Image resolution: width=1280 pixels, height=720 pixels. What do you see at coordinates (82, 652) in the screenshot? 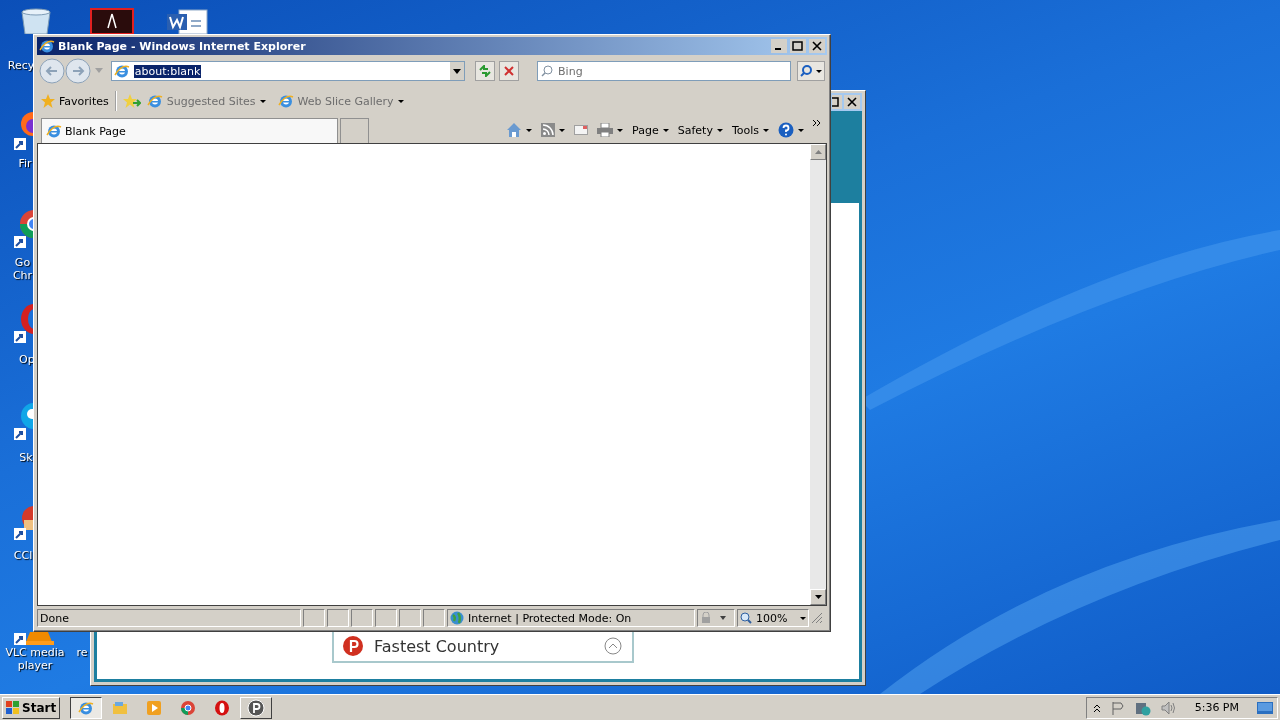
I see `desktop-icon-label: re` at bounding box center [82, 652].